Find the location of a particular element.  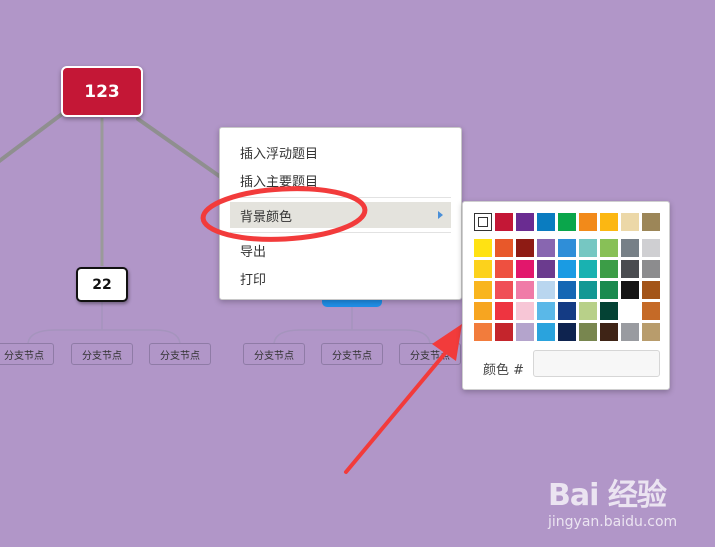

menu-item-label: 插入主要题目 is located at coordinates (279, 182).